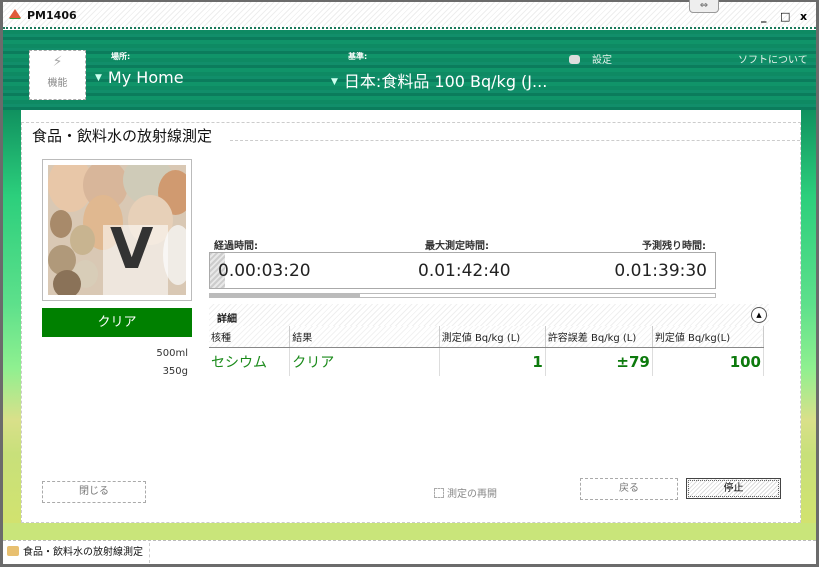 This screenshot has width=819, height=567. Describe the element at coordinates (52, 15) in the screenshot. I see `window-title: PM1406` at that location.